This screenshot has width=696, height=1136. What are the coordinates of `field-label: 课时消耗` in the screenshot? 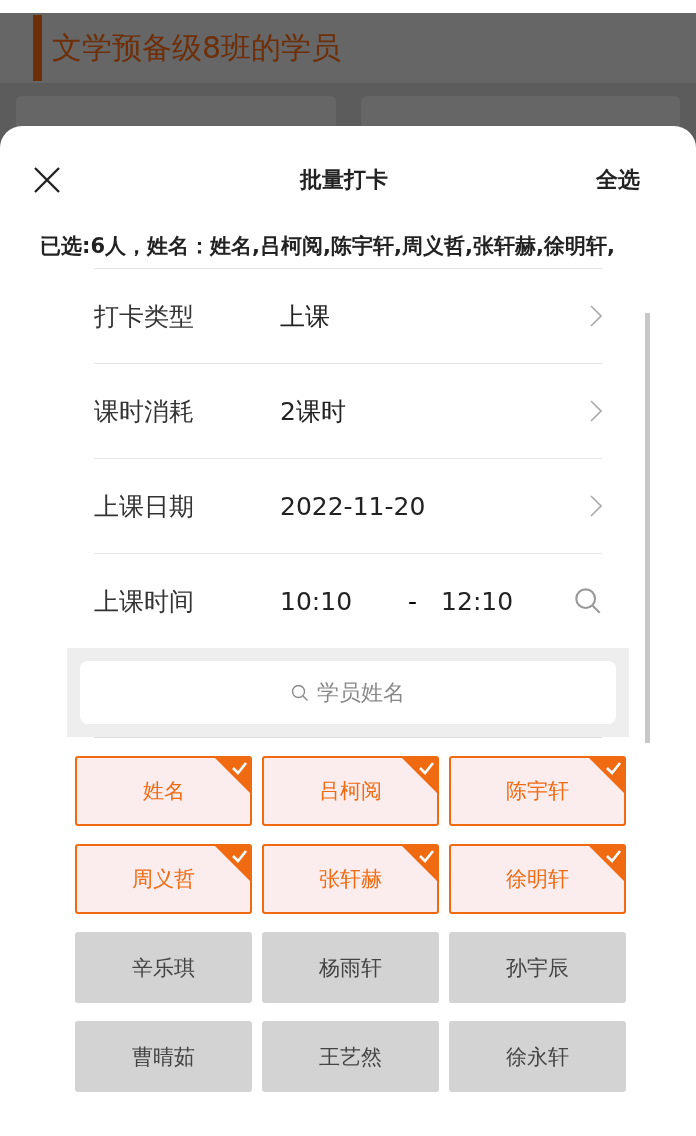 It's located at (144, 411).